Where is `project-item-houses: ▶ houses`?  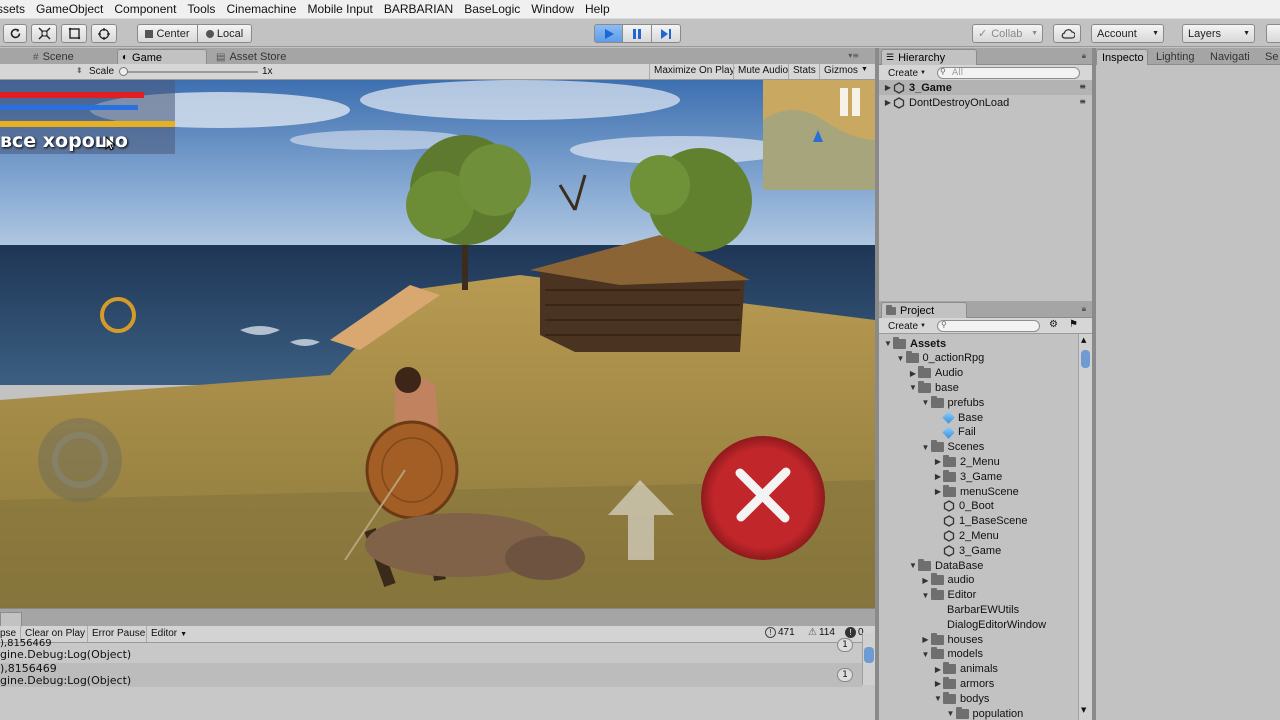
project-item-houses: ▶ houses is located at coordinates (952, 639).